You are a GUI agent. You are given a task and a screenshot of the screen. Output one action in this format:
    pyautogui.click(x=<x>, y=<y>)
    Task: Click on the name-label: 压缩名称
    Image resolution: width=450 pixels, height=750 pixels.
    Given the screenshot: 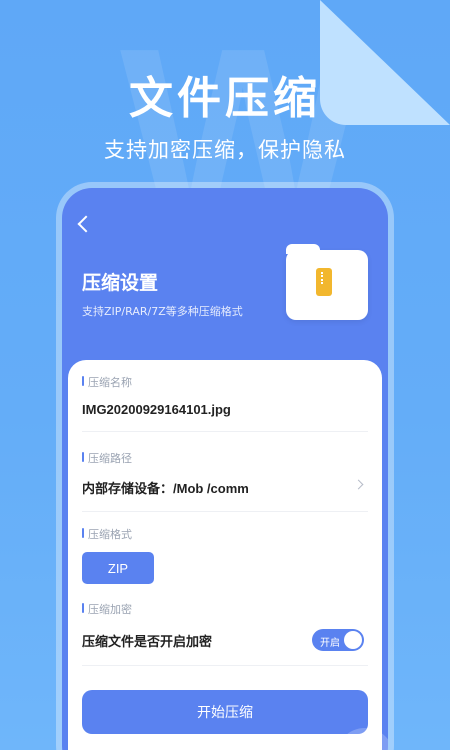 What is the action you would take?
    pyautogui.click(x=225, y=382)
    